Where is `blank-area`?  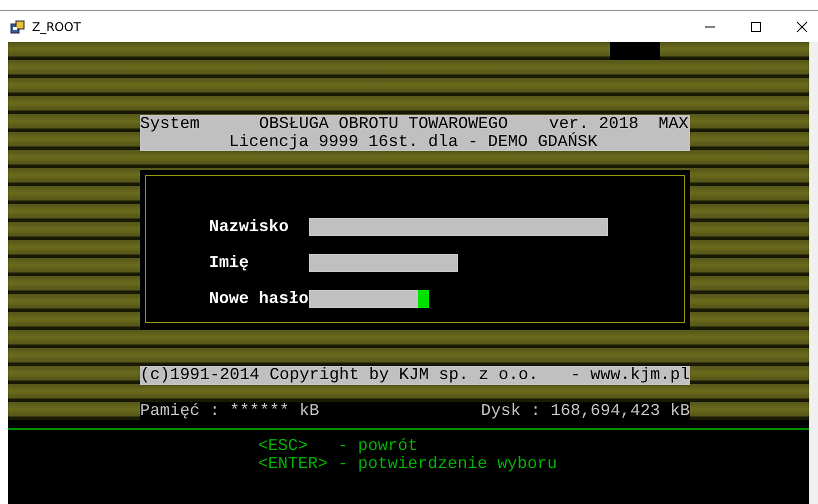 blank-area is located at coordinates (635, 51).